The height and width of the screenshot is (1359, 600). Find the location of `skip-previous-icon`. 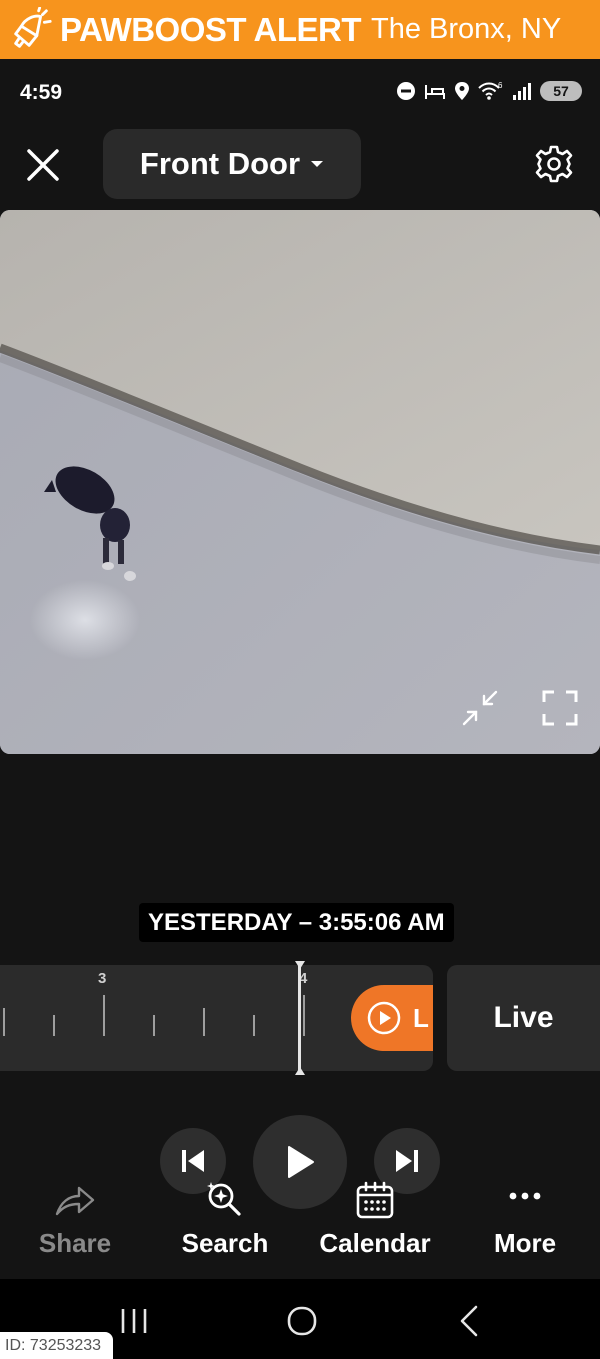

skip-previous-icon is located at coordinates (193, 1161).